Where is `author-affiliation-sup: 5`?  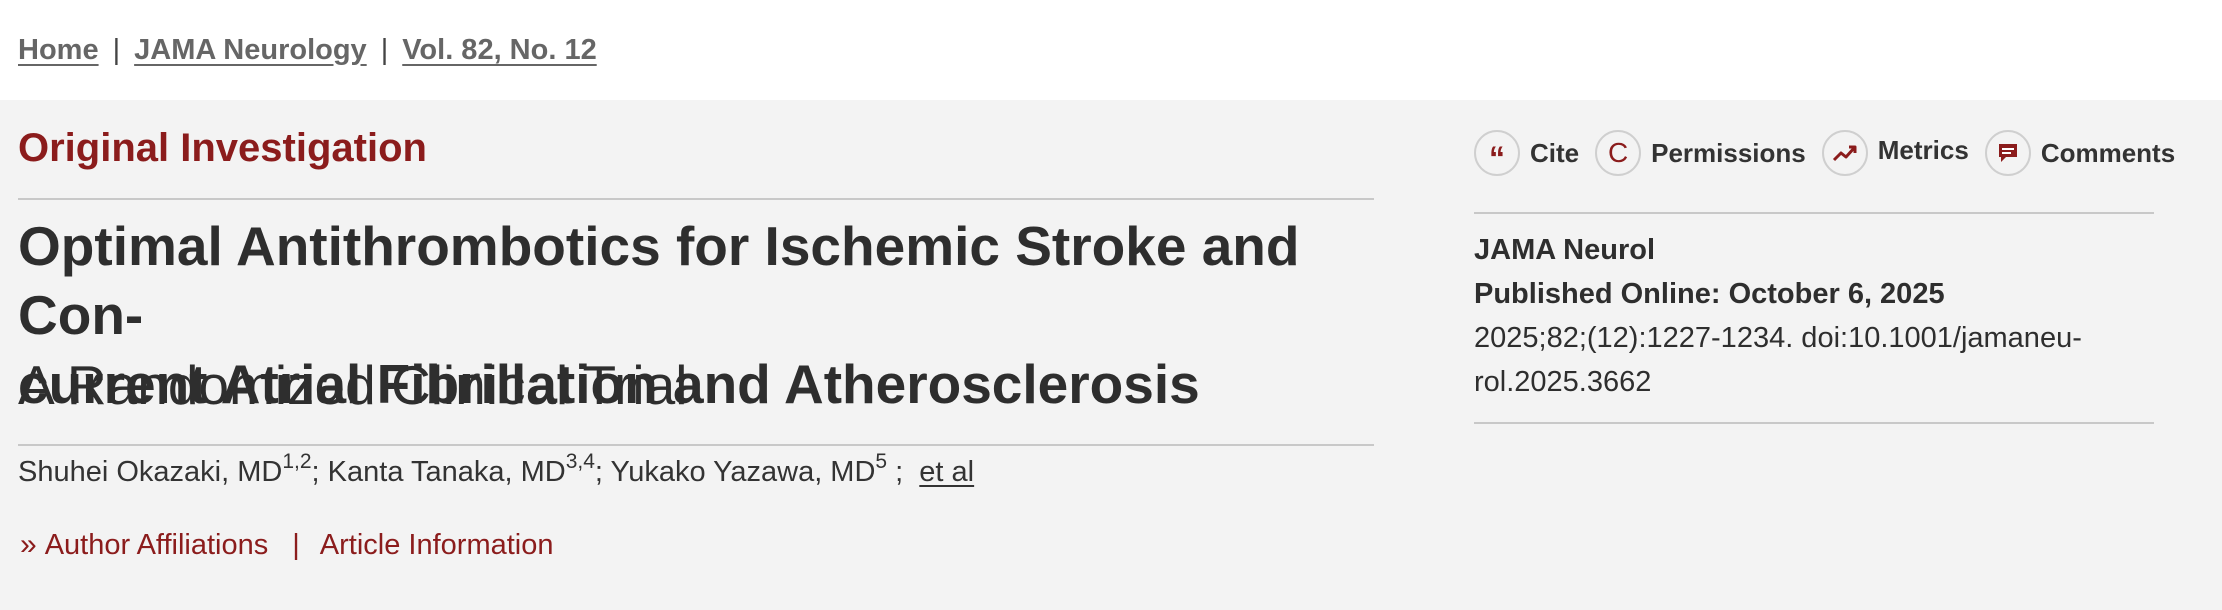
author-affiliation-sup: 5 is located at coordinates (881, 462).